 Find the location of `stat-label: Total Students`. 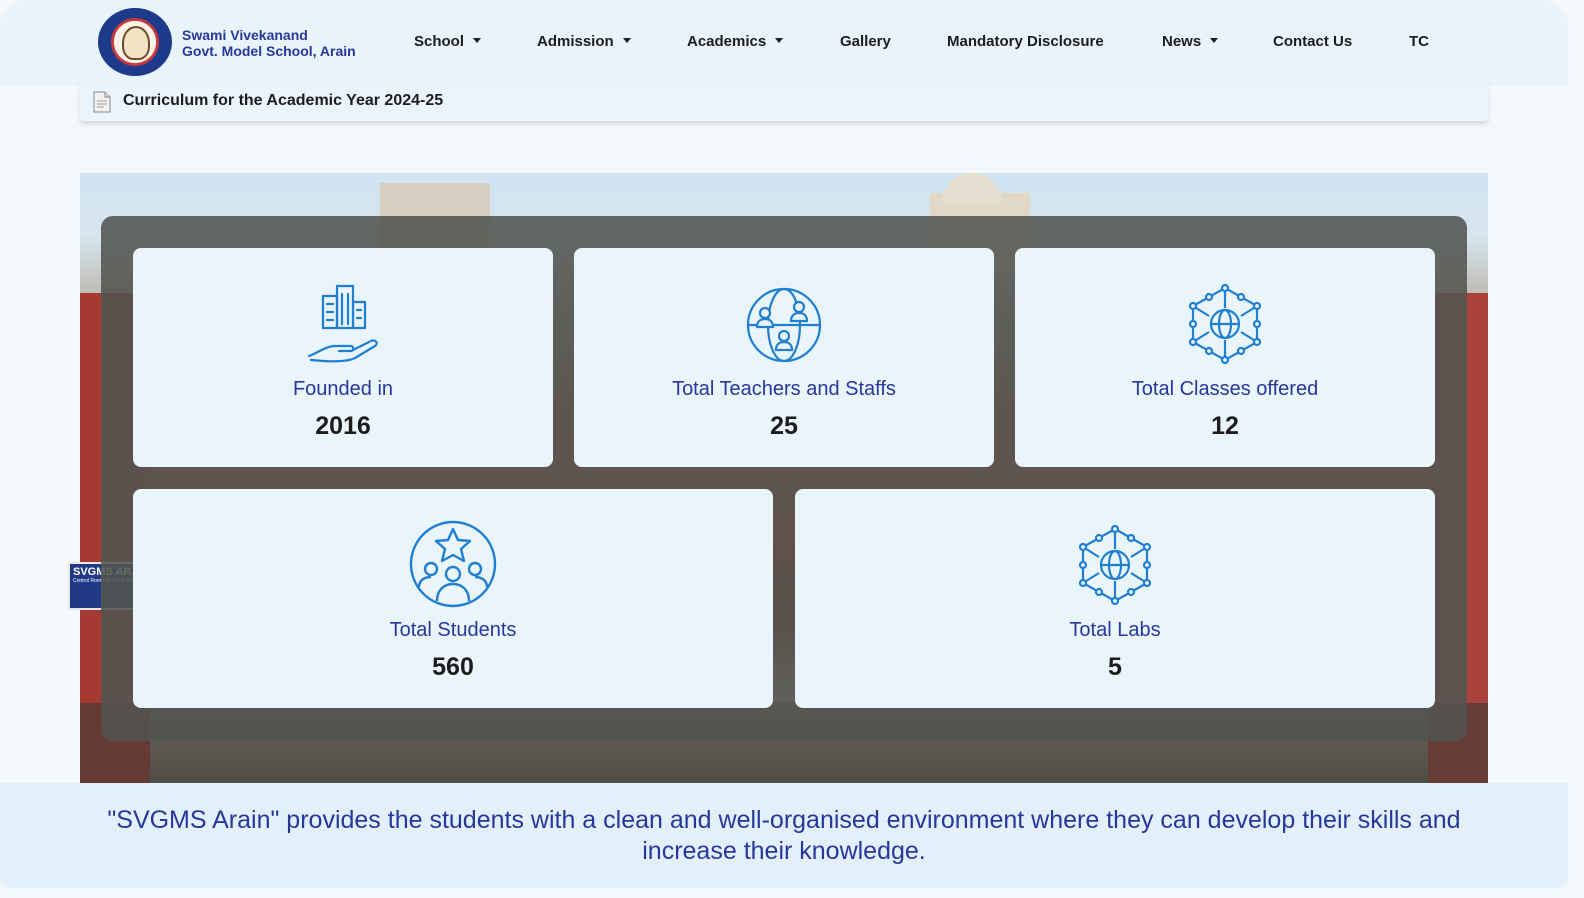

stat-label: Total Students is located at coordinates (453, 630).